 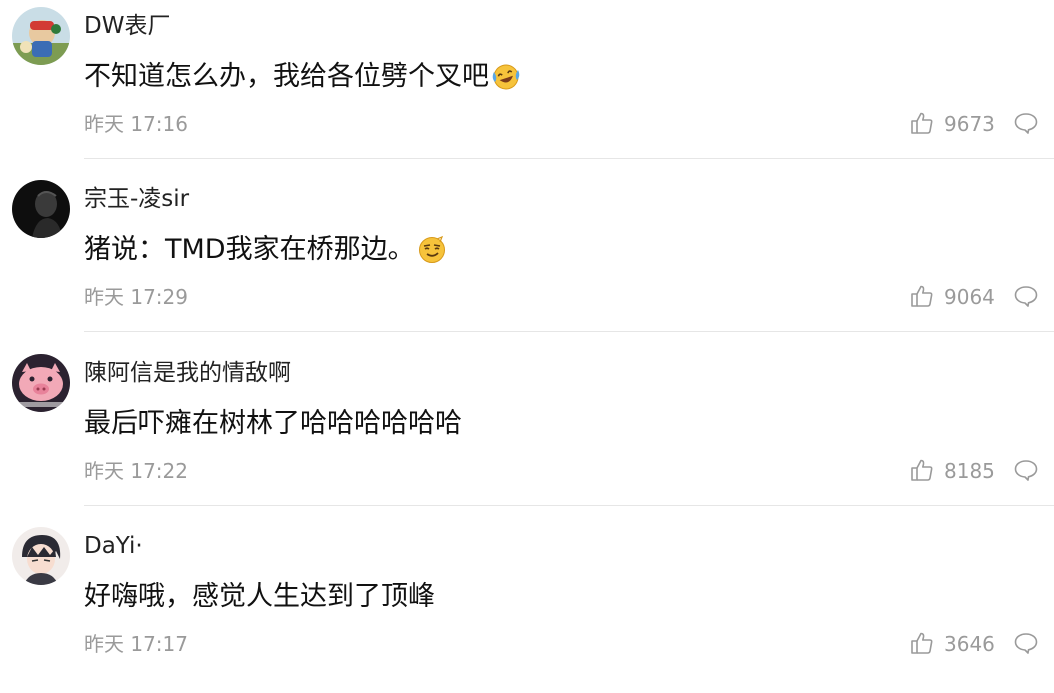 I want to click on comment-text-row: 猪说：TMD我家在桥那边。, so click(x=265, y=250).